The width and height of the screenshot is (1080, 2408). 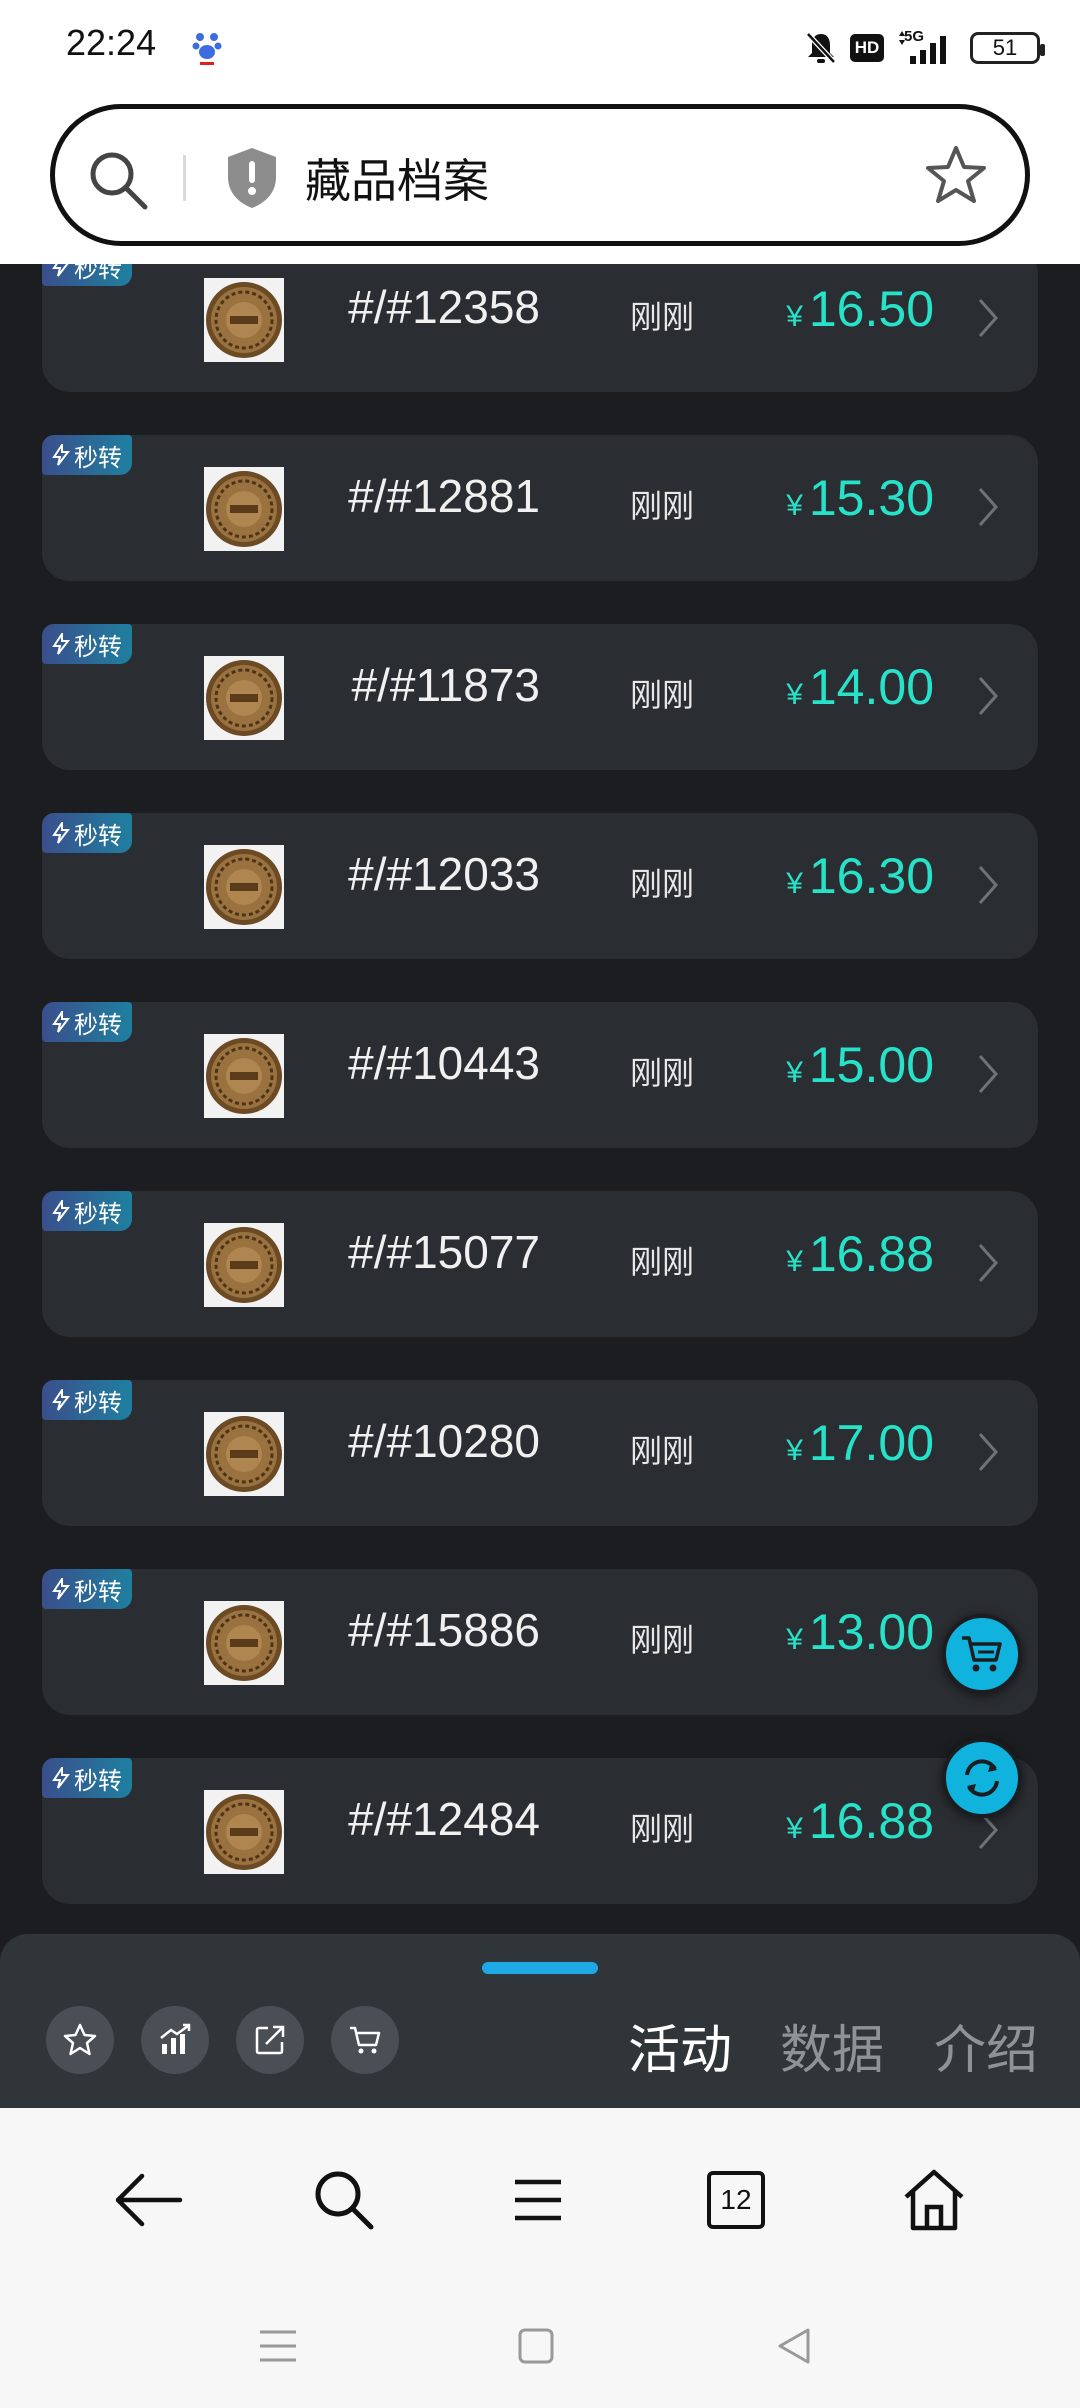 I want to click on battery-level: 51, so click(x=1005, y=47).